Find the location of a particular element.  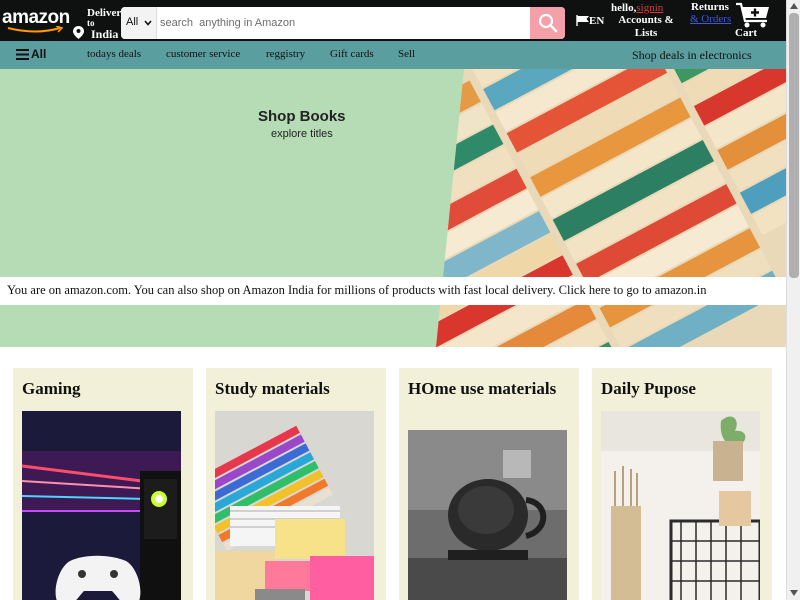

scrollbar-thumb is located at coordinates (794, 145).